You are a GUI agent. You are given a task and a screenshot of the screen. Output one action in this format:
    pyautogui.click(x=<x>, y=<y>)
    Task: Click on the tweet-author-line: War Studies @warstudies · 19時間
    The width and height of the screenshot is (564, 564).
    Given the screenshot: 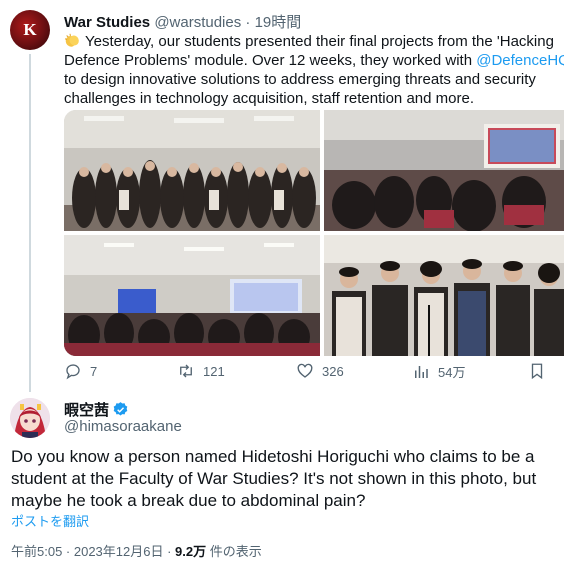 What is the action you would take?
    pyautogui.click(x=182, y=21)
    